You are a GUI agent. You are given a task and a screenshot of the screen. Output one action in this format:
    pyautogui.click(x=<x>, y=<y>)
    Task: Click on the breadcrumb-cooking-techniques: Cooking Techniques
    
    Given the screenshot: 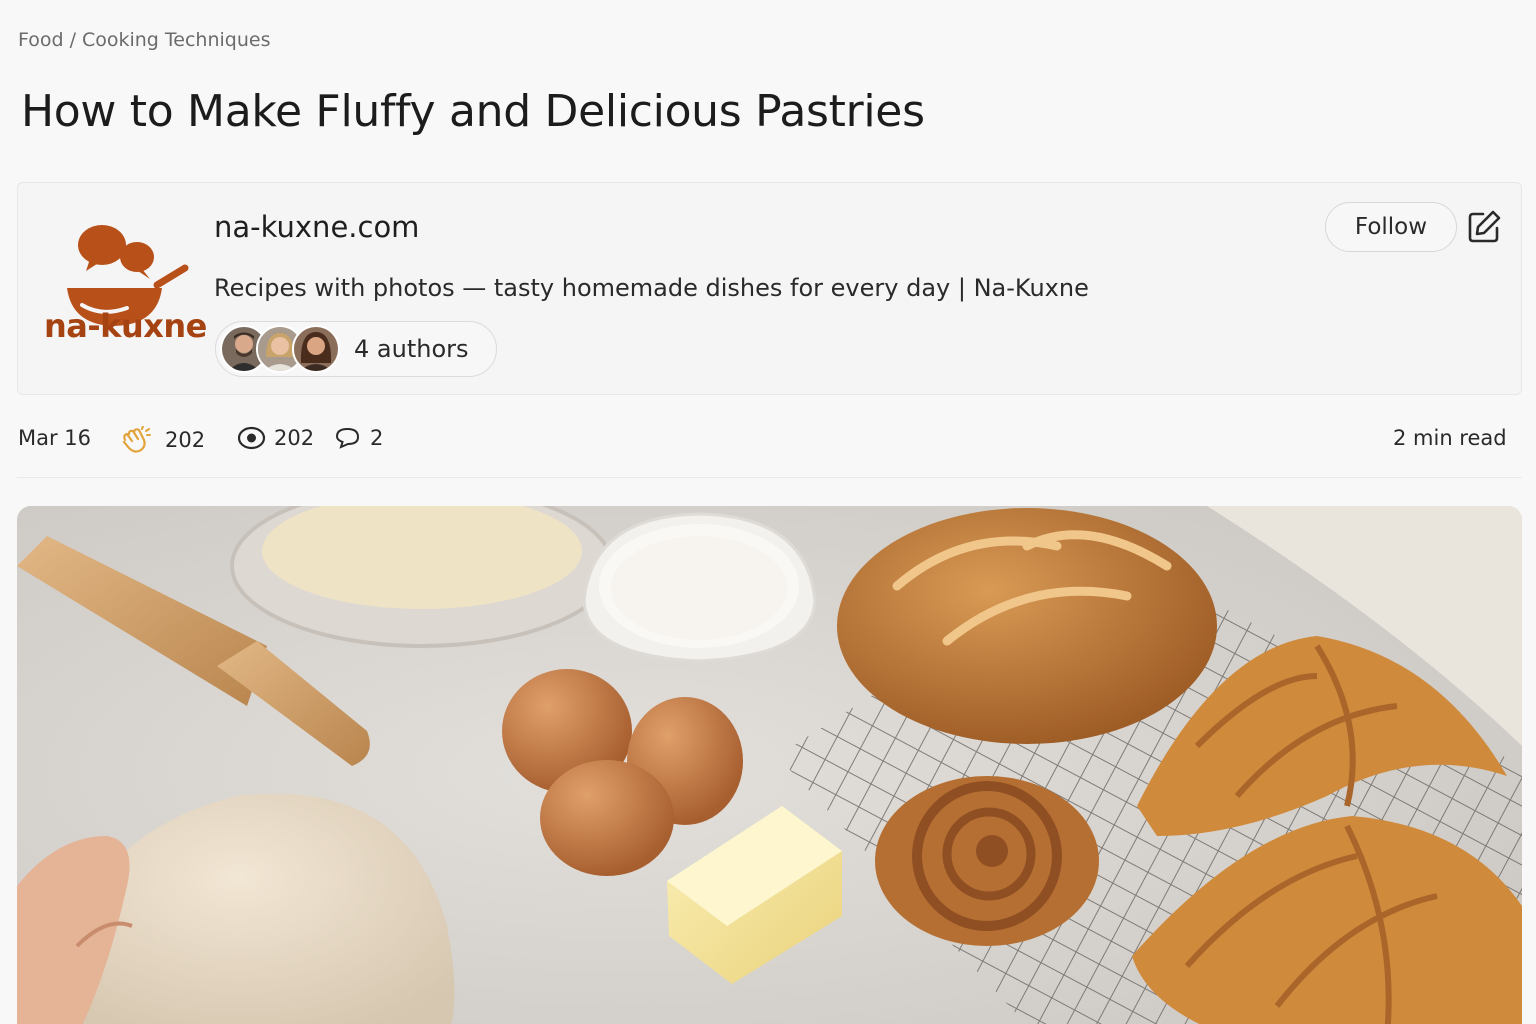 What is the action you would take?
    pyautogui.click(x=176, y=40)
    